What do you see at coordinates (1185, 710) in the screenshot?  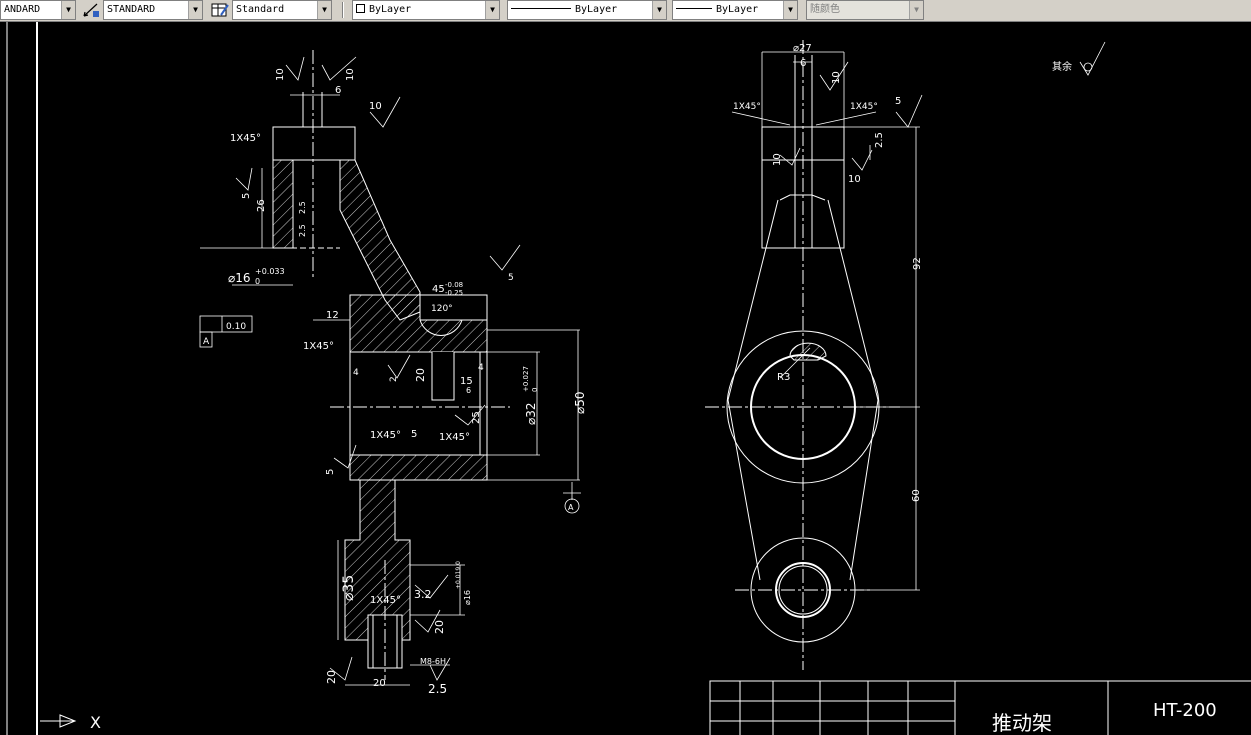 I see `material-label: HT-200` at bounding box center [1185, 710].